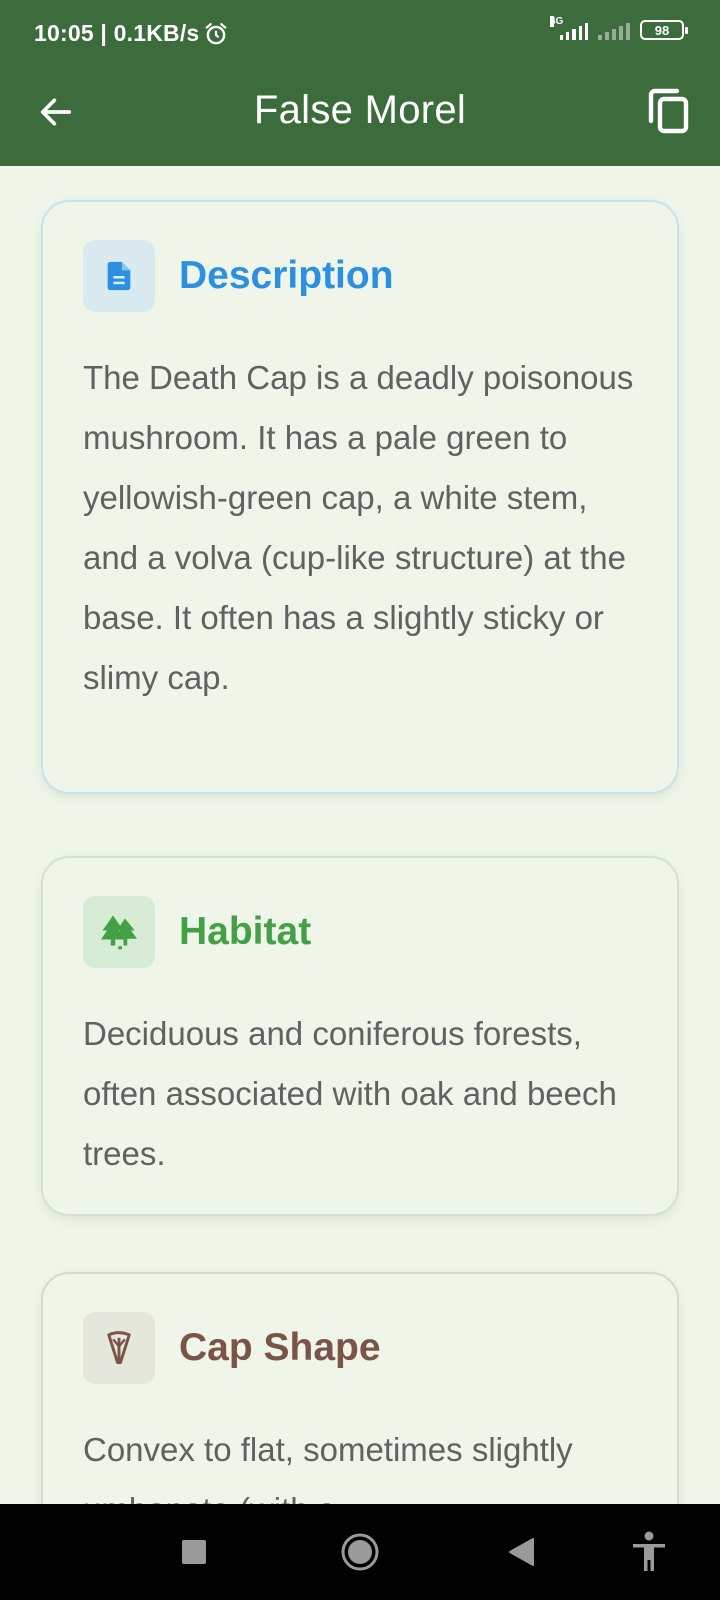 Image resolution: width=720 pixels, height=1600 pixels. What do you see at coordinates (216, 33) in the screenshot?
I see `alarm-icon` at bounding box center [216, 33].